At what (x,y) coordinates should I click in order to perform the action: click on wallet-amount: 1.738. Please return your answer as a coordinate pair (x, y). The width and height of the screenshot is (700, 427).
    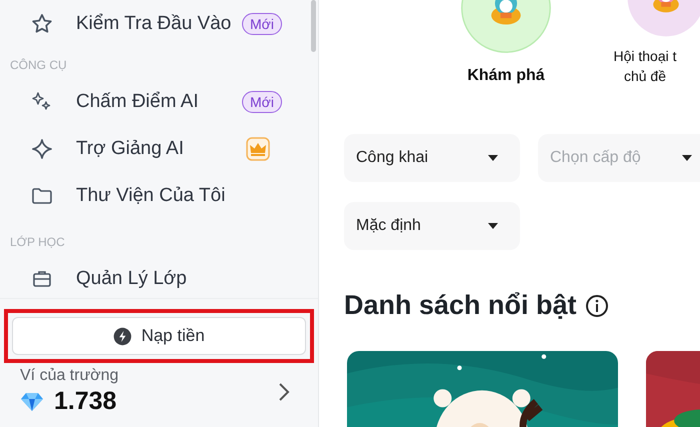
    Looking at the image, I should click on (85, 401).